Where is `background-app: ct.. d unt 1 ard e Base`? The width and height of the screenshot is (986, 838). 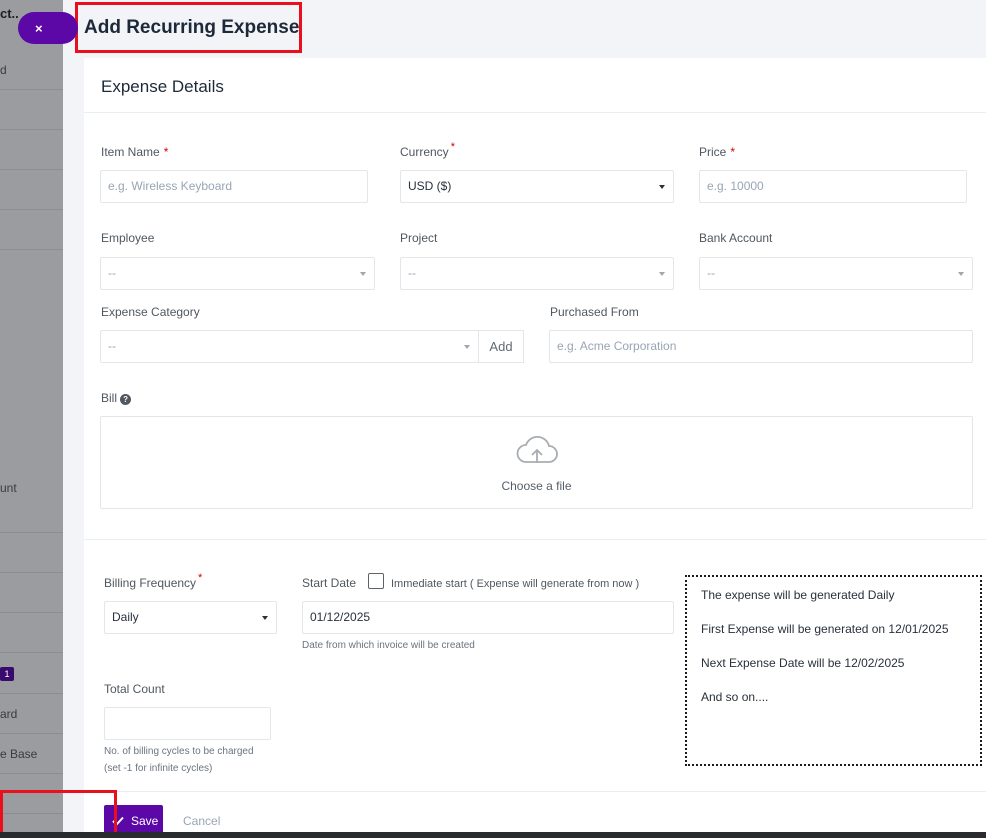
background-app: ct.. d unt 1 ard e Base is located at coordinates (32, 419).